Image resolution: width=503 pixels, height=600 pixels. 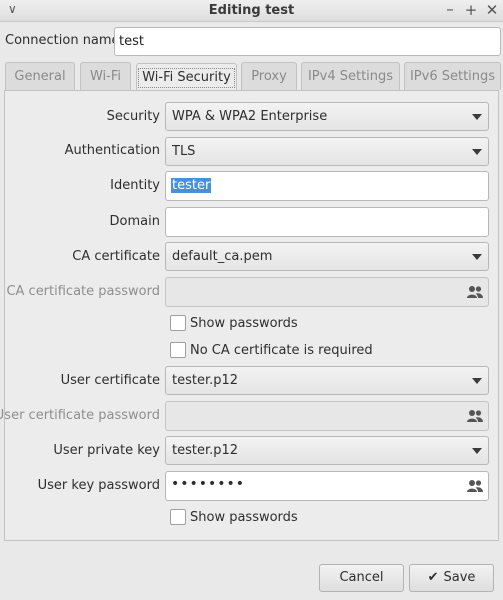 What do you see at coordinates (116, 256) in the screenshot?
I see `ca-certificate-label: CA certificate` at bounding box center [116, 256].